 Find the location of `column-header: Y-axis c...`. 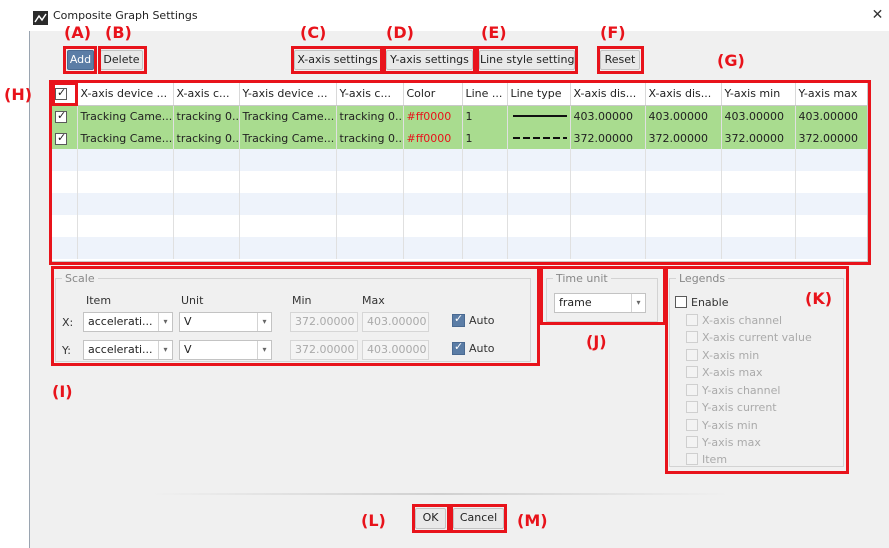

column-header: Y-axis c... is located at coordinates (370, 94).